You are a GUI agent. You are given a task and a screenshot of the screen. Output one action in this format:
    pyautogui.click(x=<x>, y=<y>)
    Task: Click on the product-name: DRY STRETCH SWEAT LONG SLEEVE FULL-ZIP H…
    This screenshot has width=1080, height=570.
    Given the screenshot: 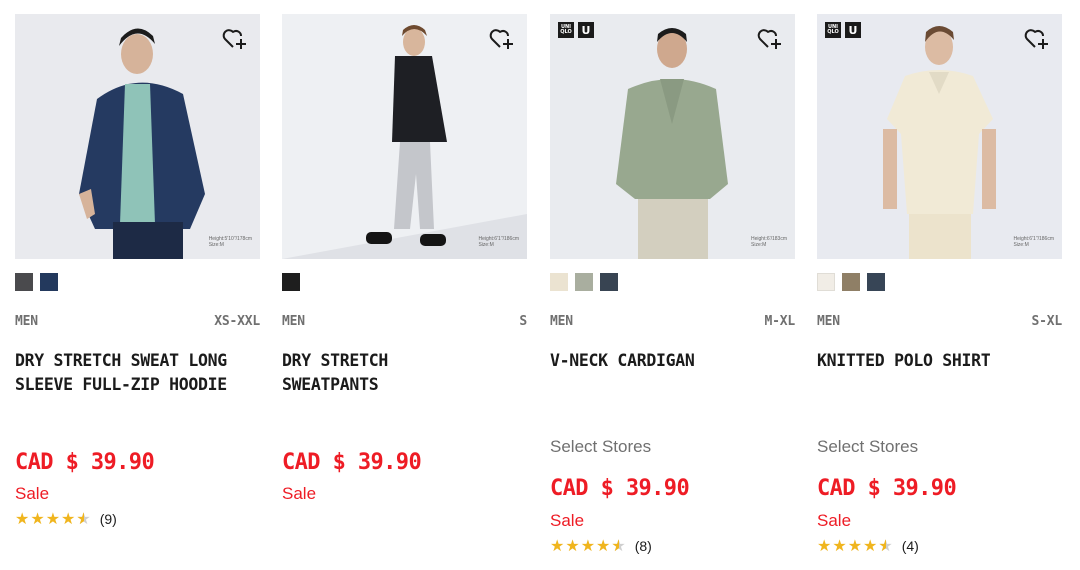 What is the action you would take?
    pyautogui.click(x=140, y=373)
    